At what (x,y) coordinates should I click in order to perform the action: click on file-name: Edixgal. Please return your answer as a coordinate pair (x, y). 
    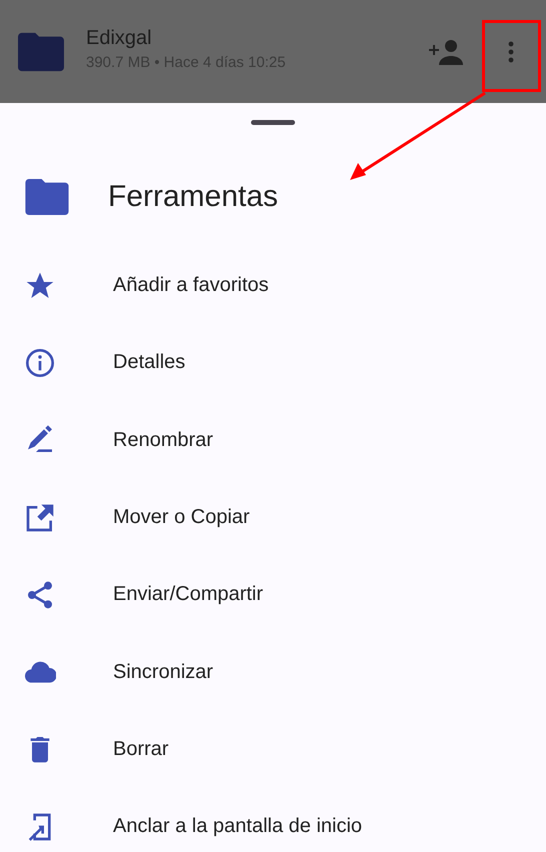
    Looking at the image, I should click on (119, 38).